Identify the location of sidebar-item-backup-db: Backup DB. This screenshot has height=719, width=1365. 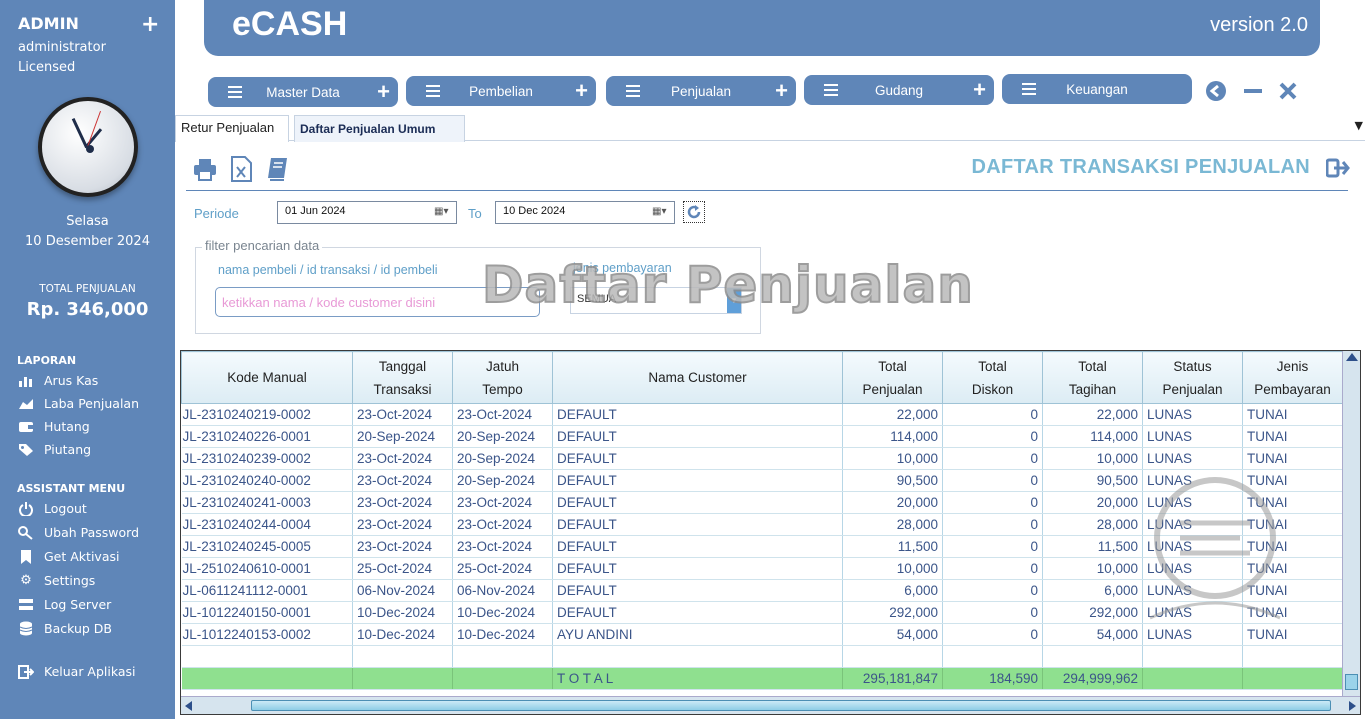
(65, 628).